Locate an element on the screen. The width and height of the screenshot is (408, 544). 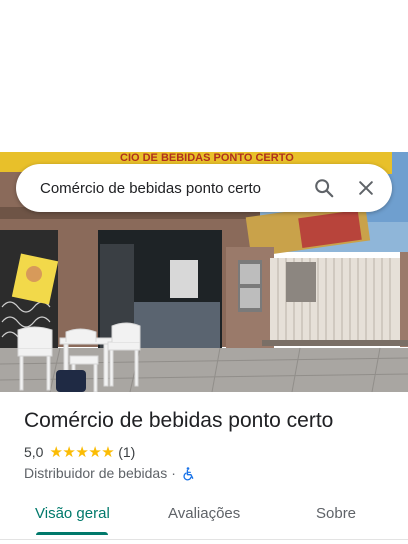
star-rating: ★ ★ ★ ★ ★ is located at coordinates (81, 452).